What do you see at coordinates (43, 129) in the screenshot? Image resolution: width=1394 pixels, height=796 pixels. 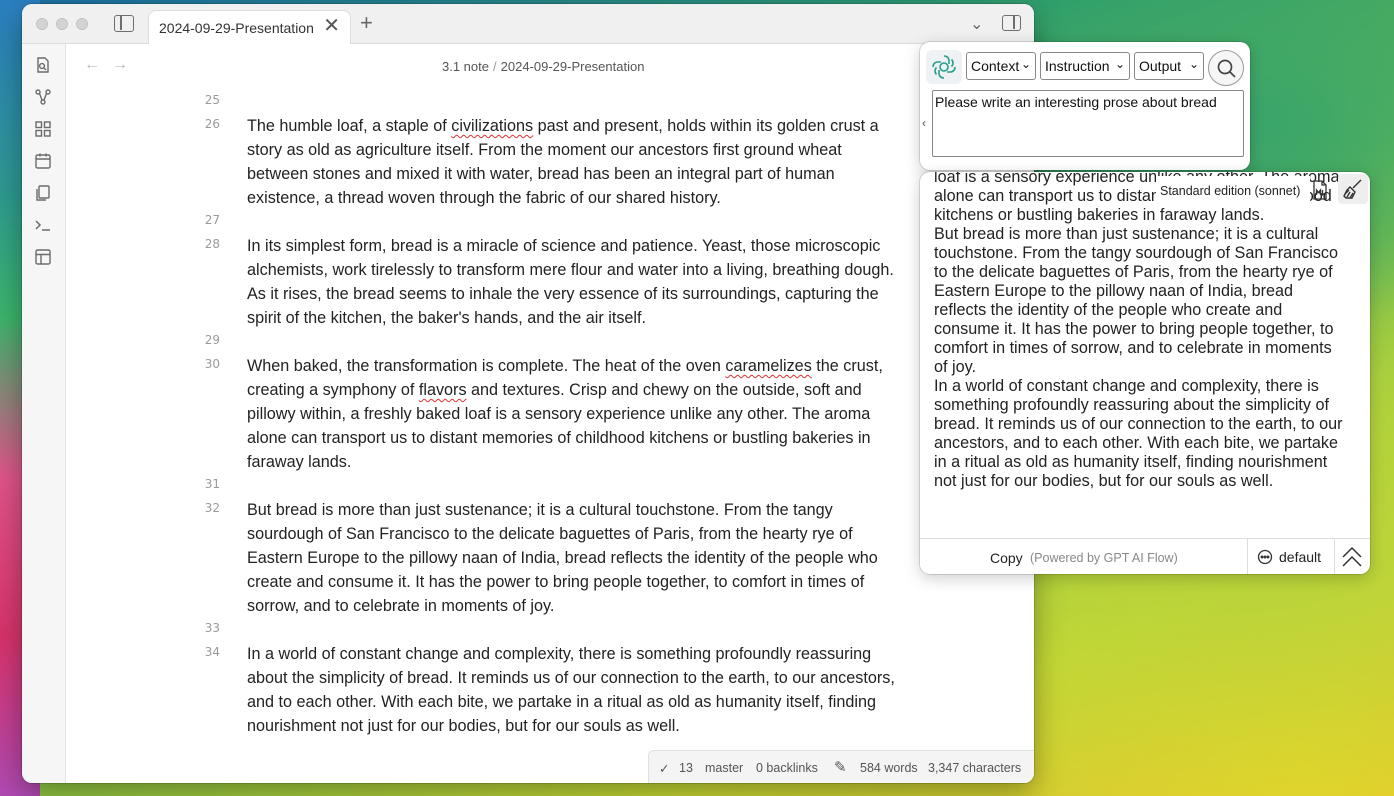 I see `canvas-icon` at bounding box center [43, 129].